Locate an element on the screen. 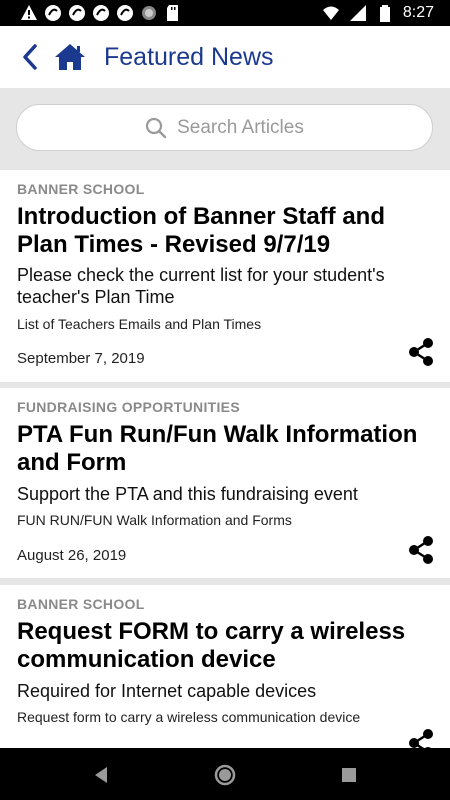 The image size is (450, 800). back-icon is located at coordinates (30, 57).